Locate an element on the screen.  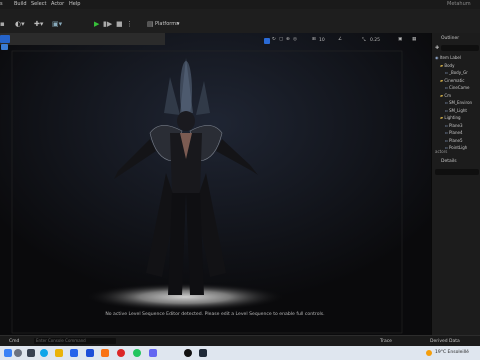
outliner-item-label: _Body_Gr is located at coordinates (458, 72).